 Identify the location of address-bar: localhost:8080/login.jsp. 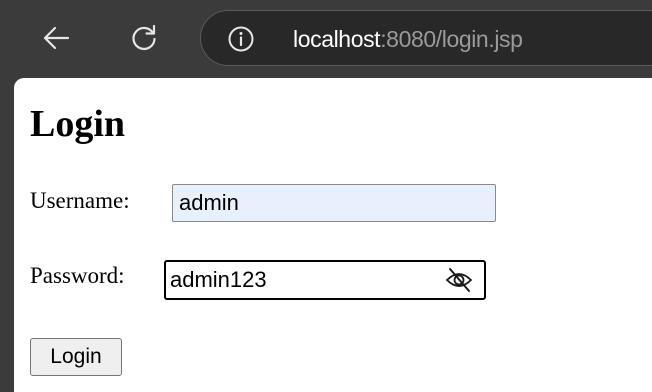
(426, 38).